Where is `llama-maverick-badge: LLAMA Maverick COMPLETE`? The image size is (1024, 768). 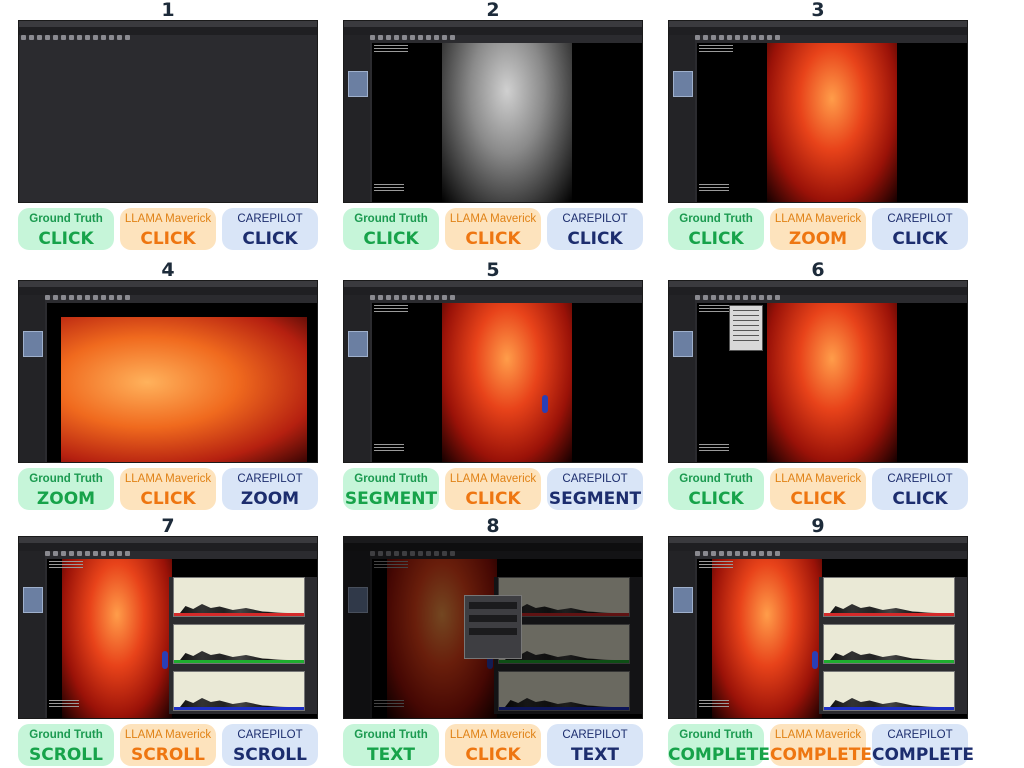 llama-maverick-badge: LLAMA Maverick COMPLETE is located at coordinates (821, 745).